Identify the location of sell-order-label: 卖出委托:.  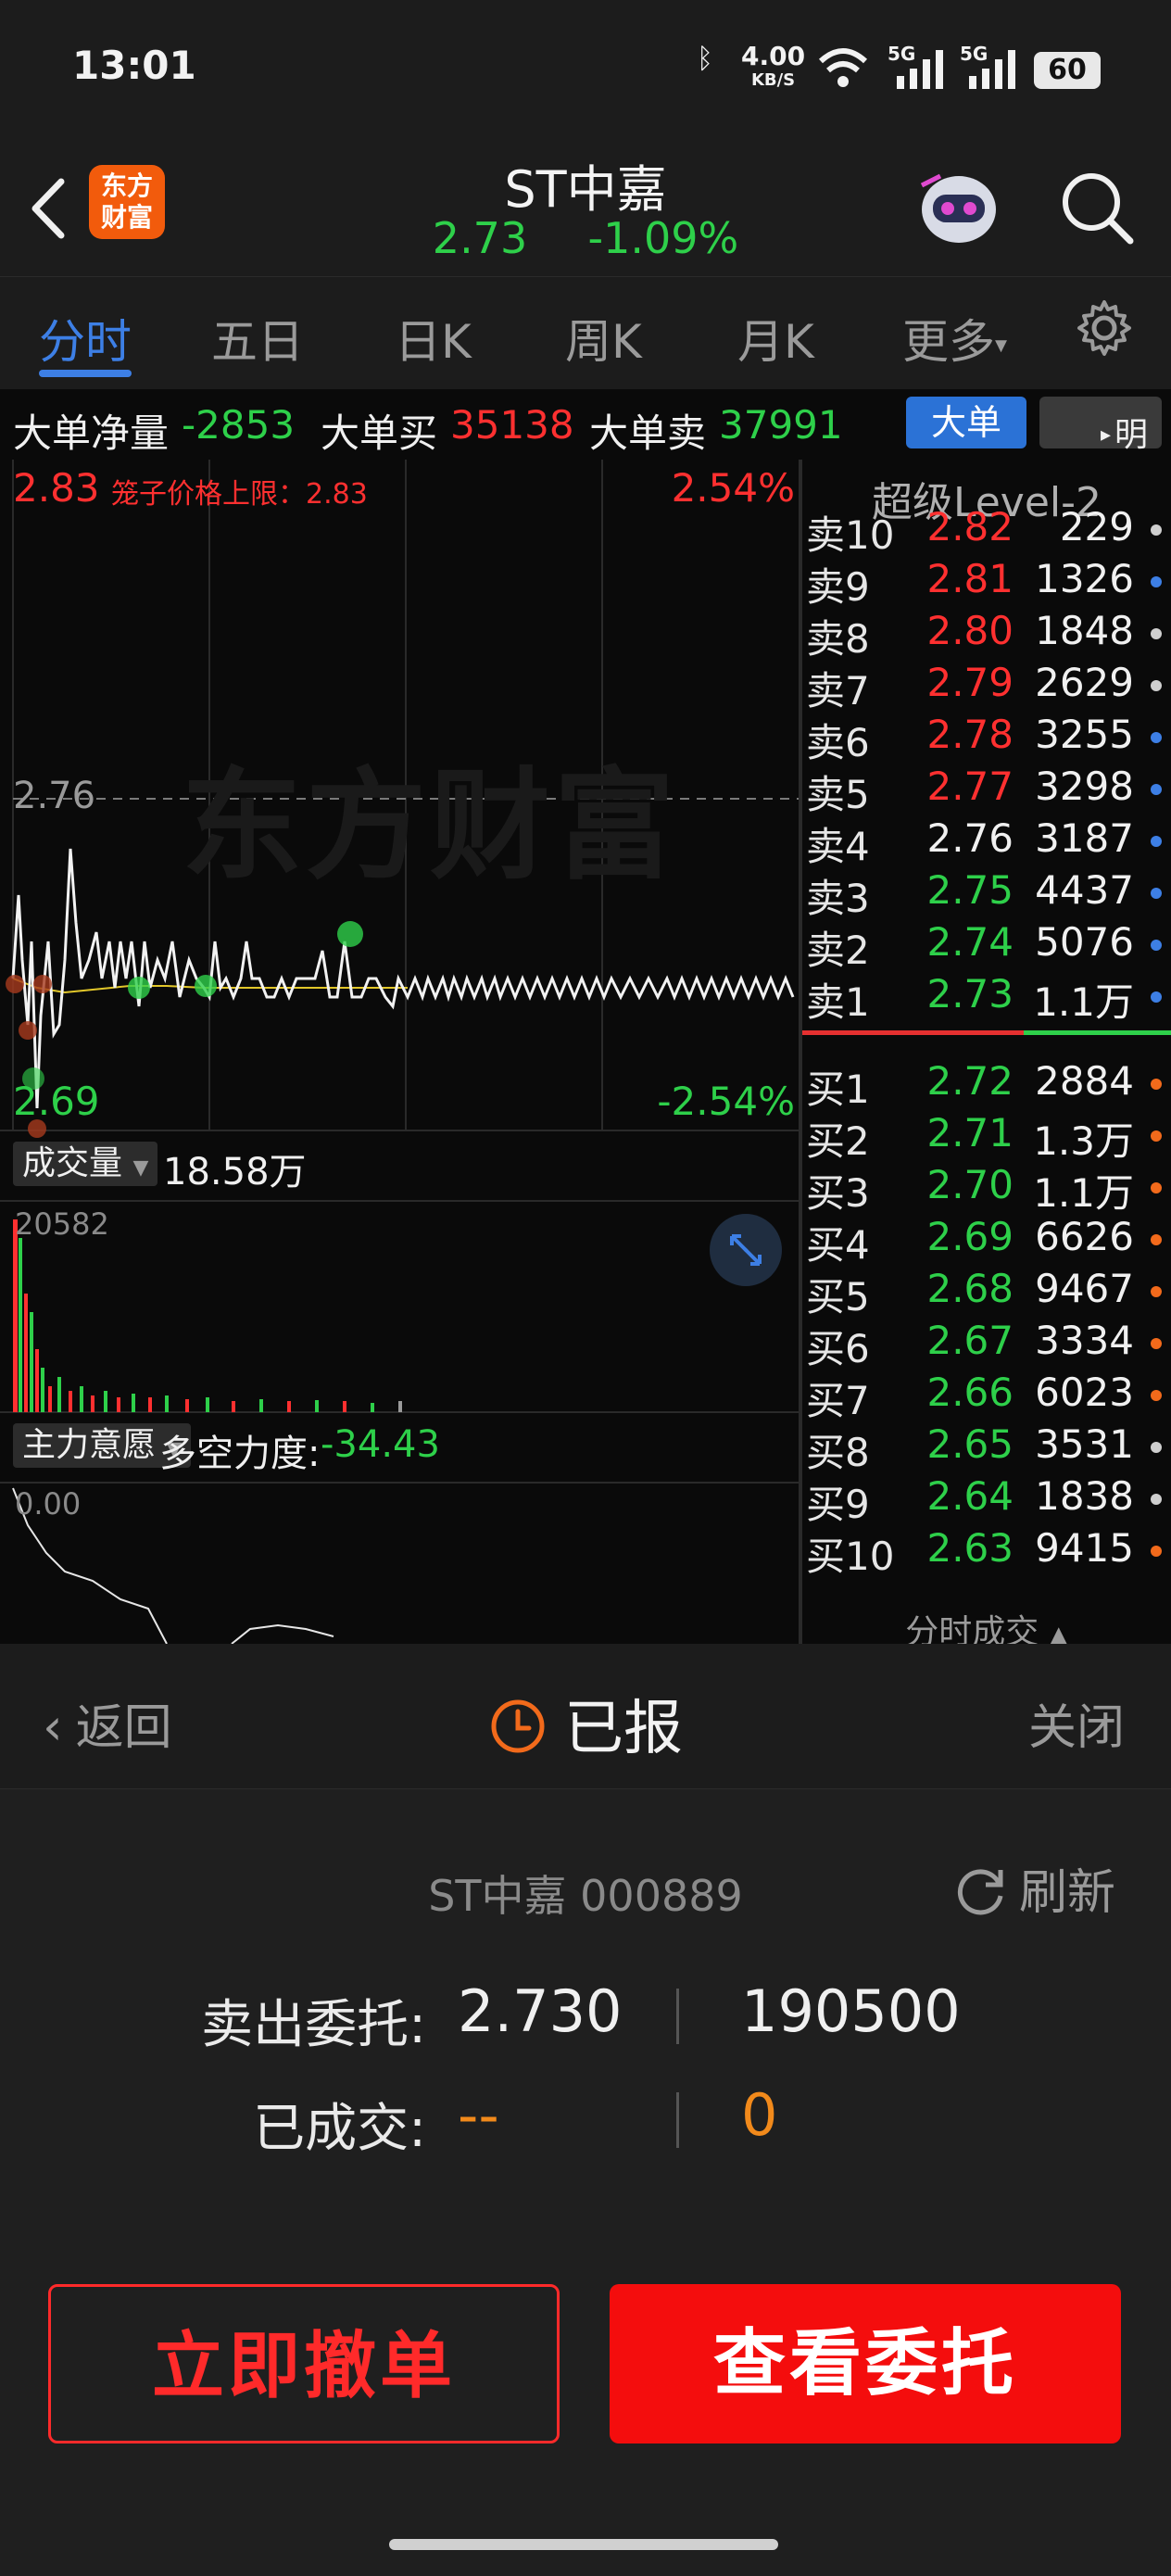
(314, 2025).